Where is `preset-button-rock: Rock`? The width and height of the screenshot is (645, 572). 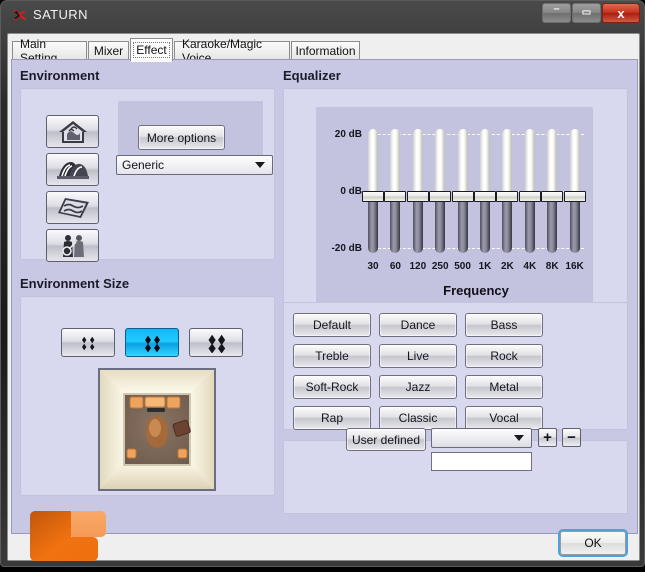
preset-button-rock: Rock is located at coordinates (504, 356).